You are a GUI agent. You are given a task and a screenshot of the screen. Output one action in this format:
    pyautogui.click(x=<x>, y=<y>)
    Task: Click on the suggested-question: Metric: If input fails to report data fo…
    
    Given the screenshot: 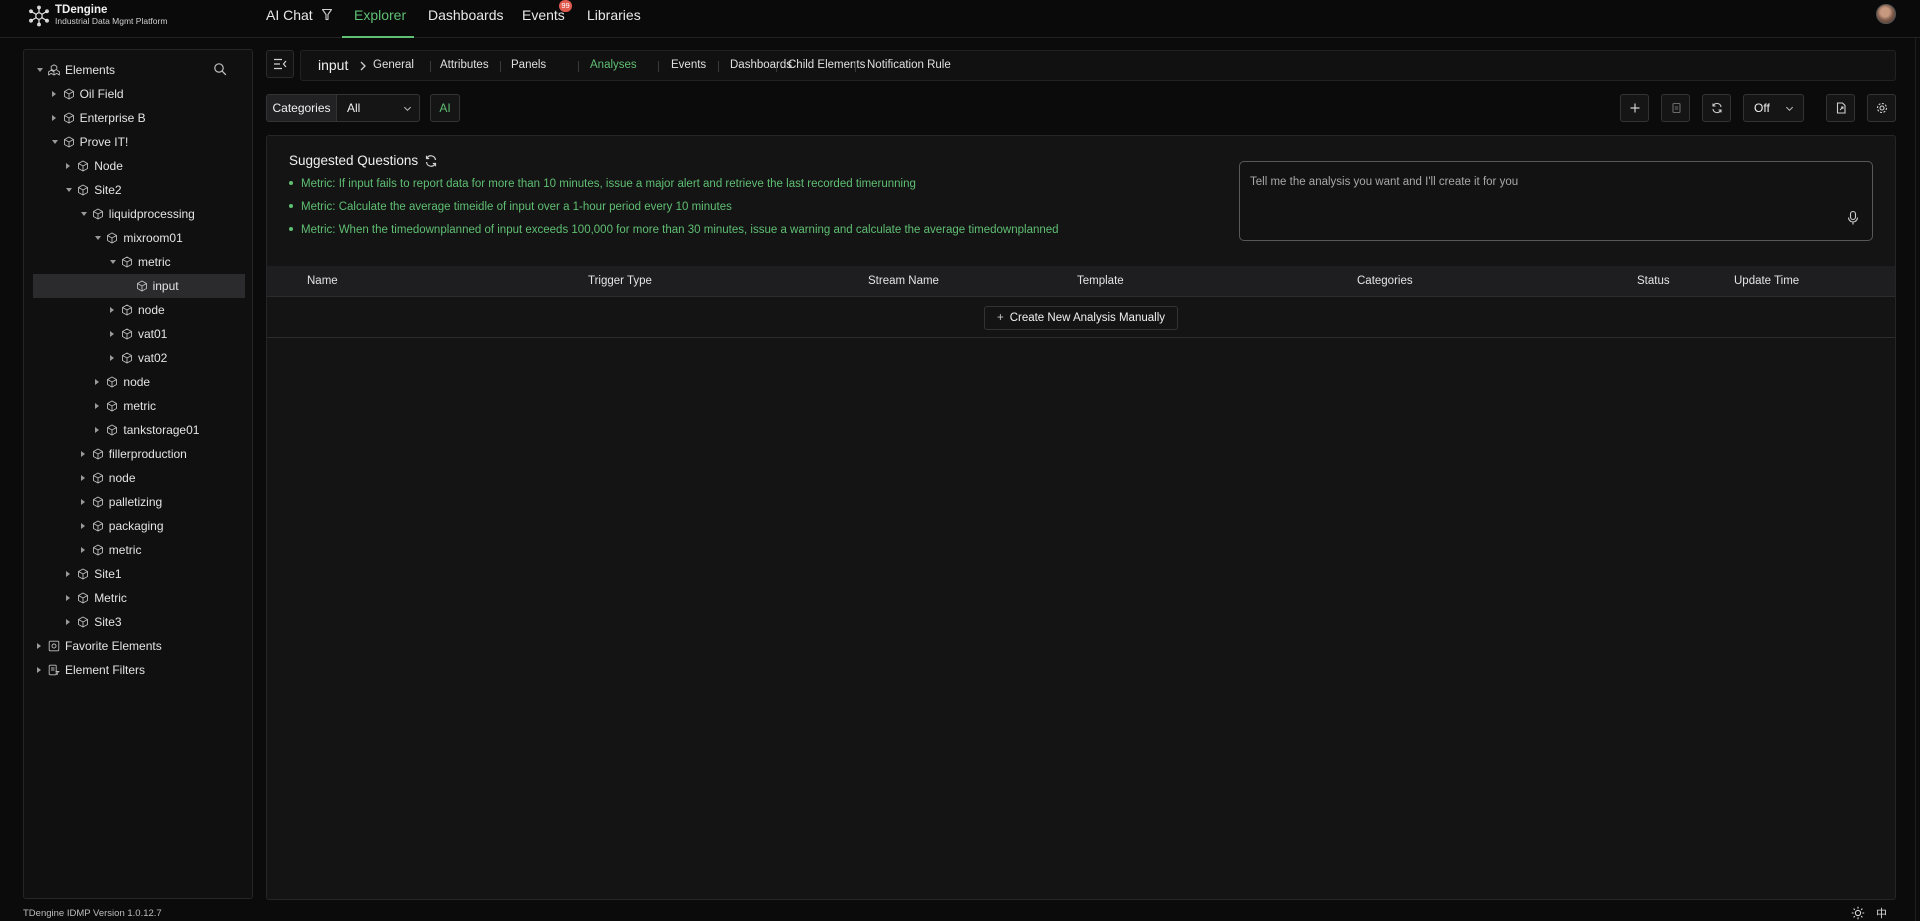 What is the action you would take?
    pyautogui.click(x=602, y=184)
    